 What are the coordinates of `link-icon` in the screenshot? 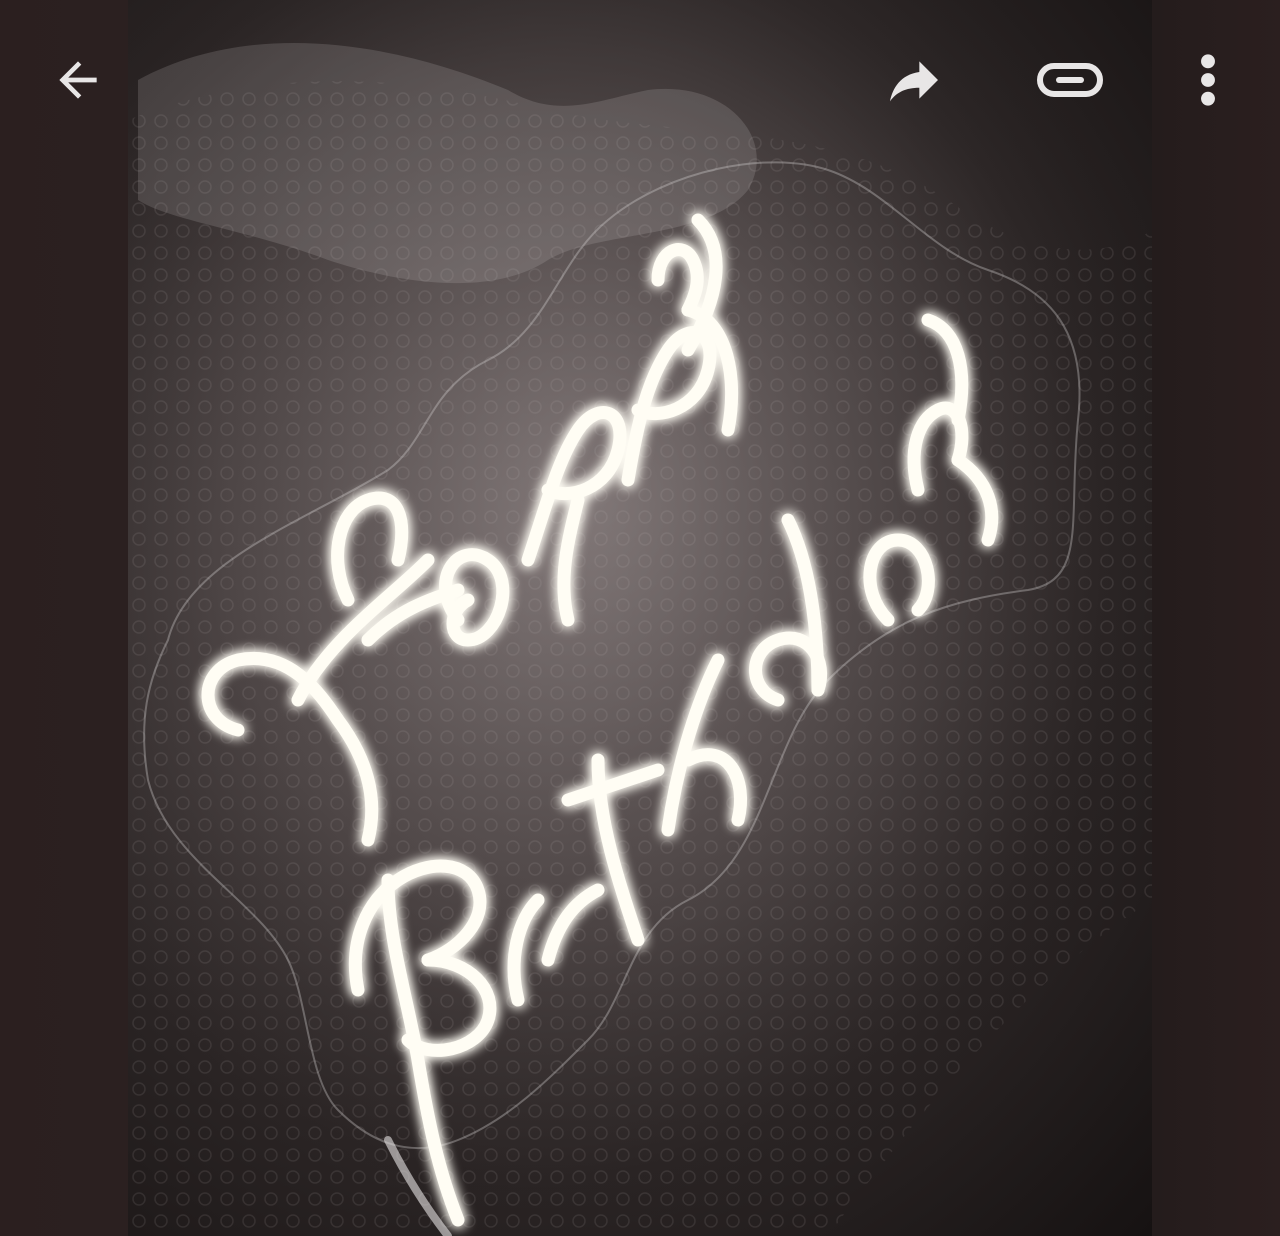 It's located at (1070, 80).